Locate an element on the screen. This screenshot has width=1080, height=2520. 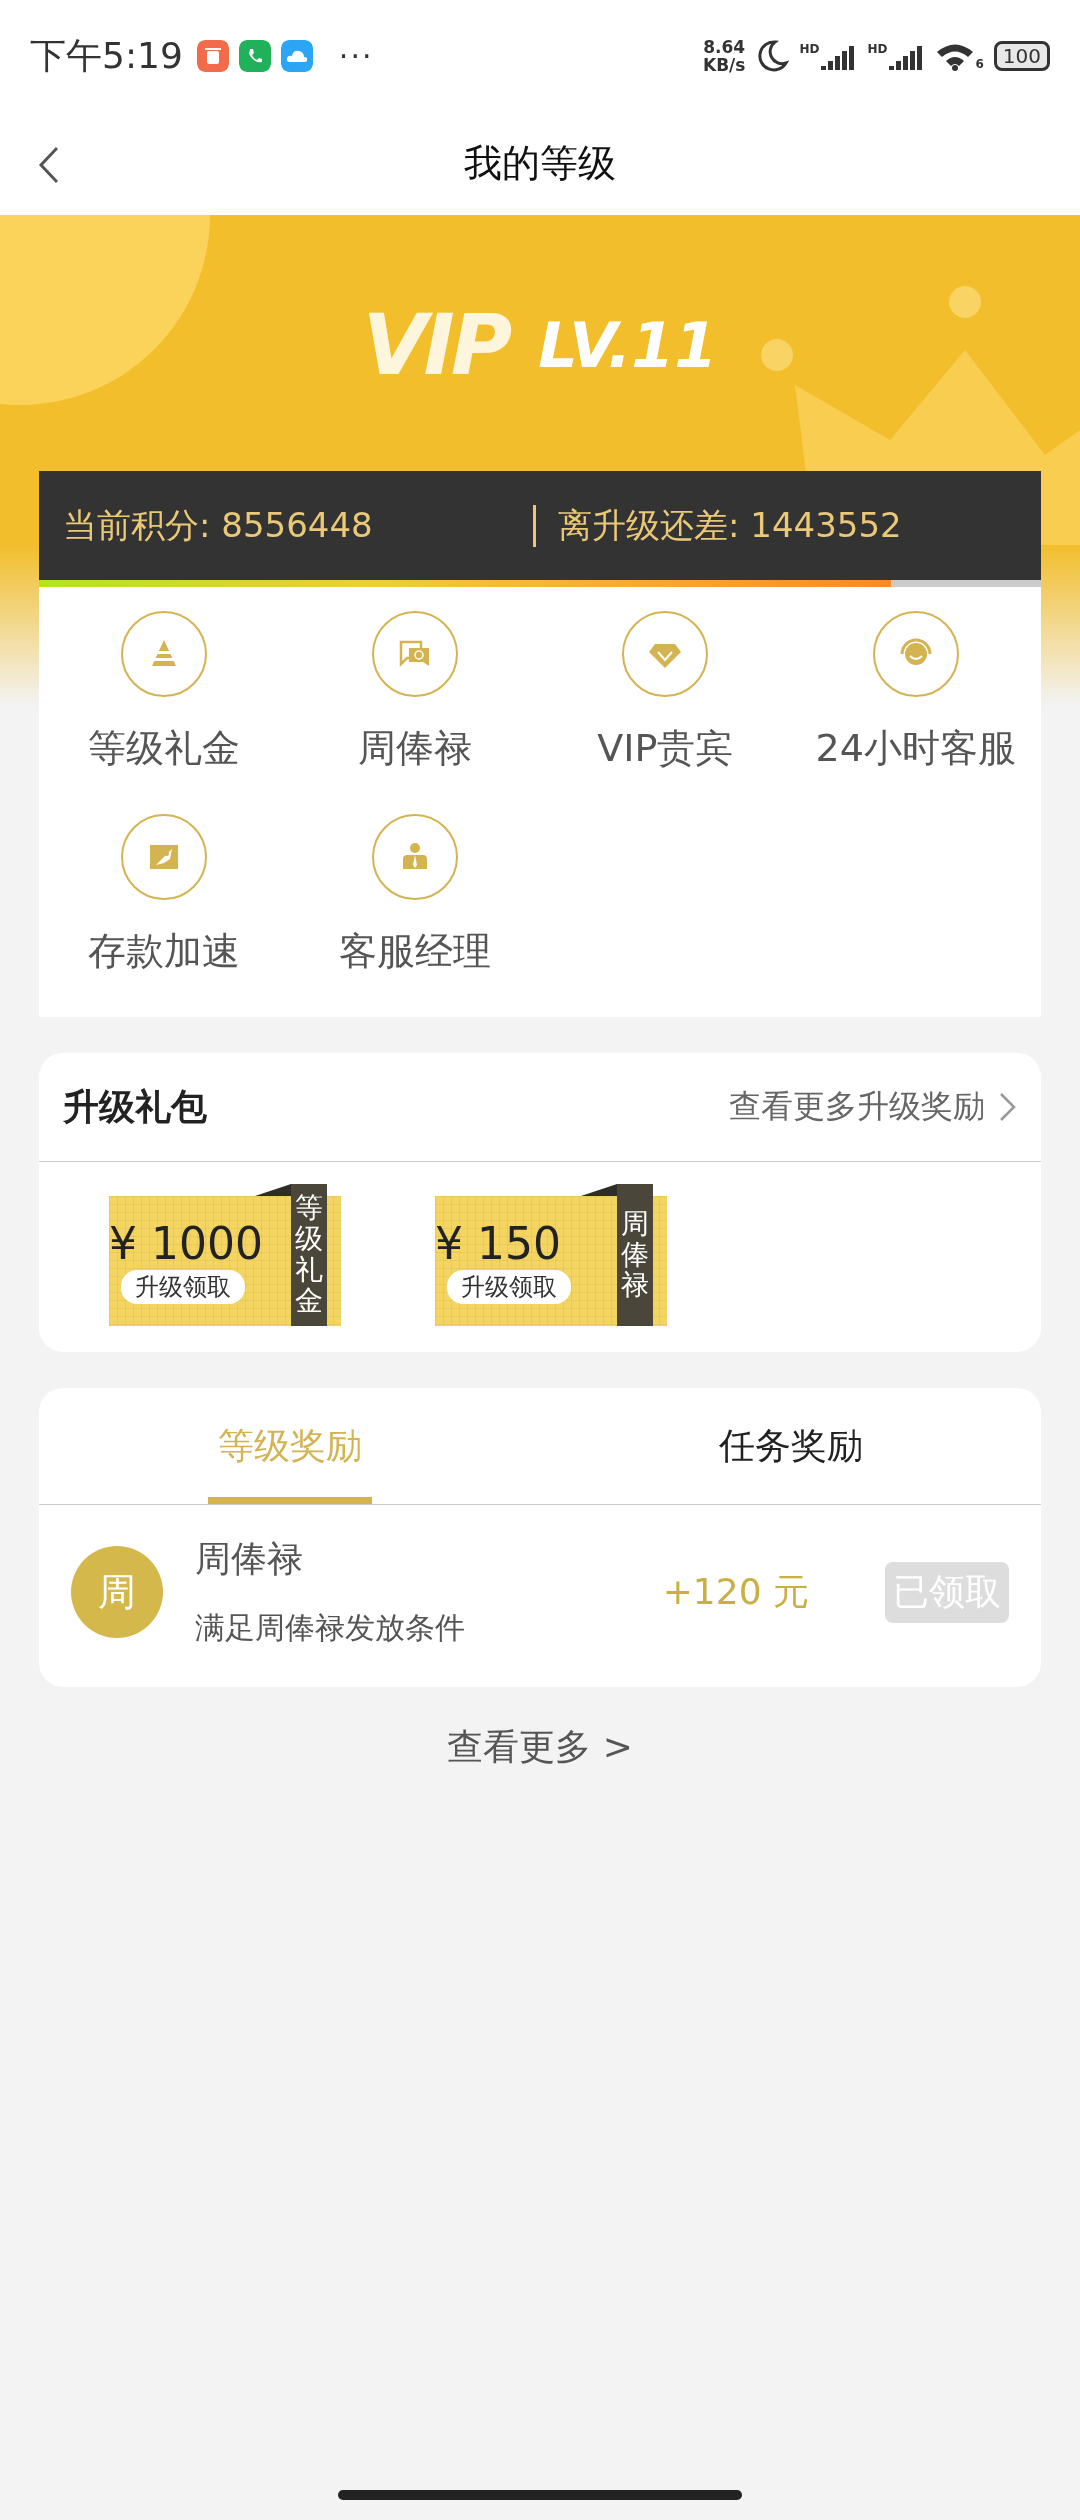
page-title: 我的等级 is located at coordinates (540, 163).